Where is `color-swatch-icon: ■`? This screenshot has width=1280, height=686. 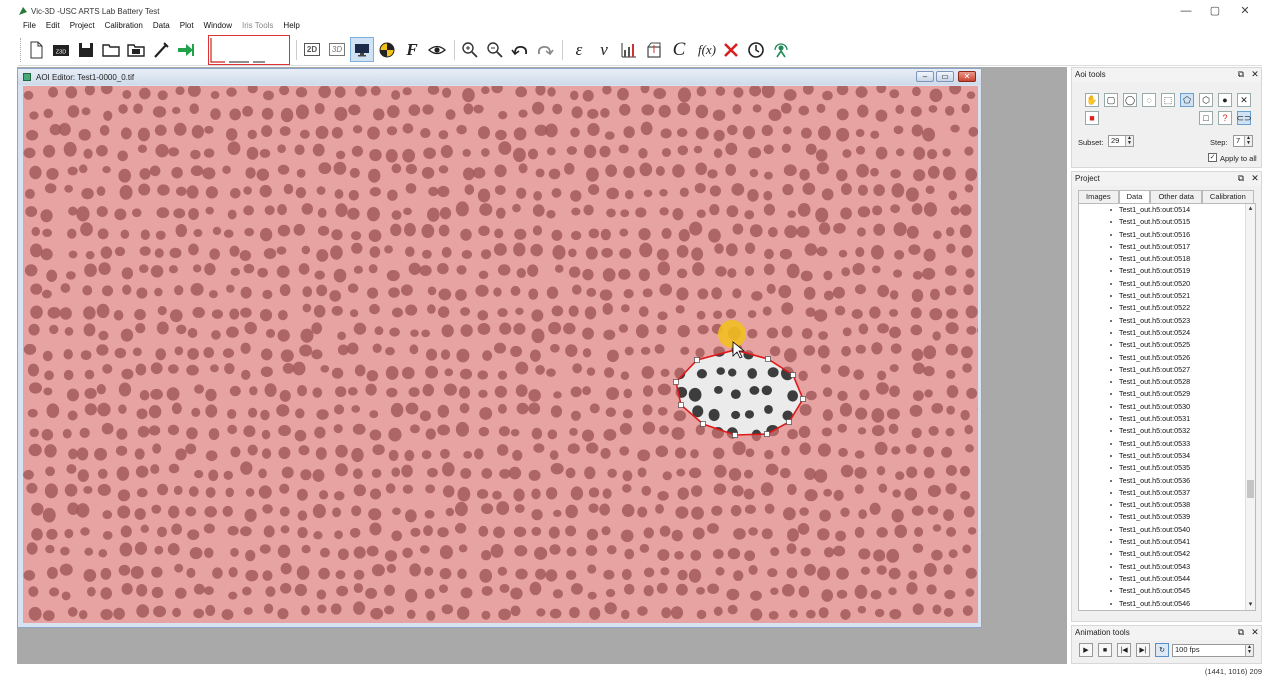 color-swatch-icon: ■ is located at coordinates (1092, 118).